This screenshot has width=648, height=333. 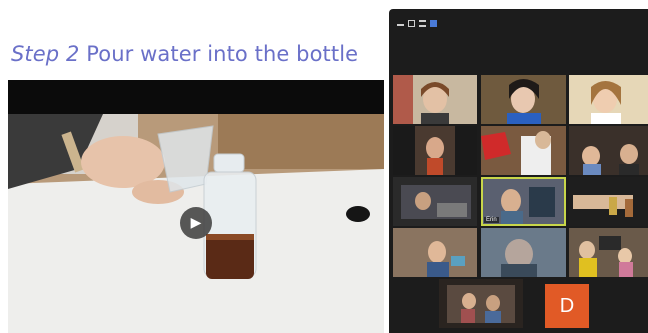 I want to click on participant-tile-active: Erin, so click(x=523, y=201).